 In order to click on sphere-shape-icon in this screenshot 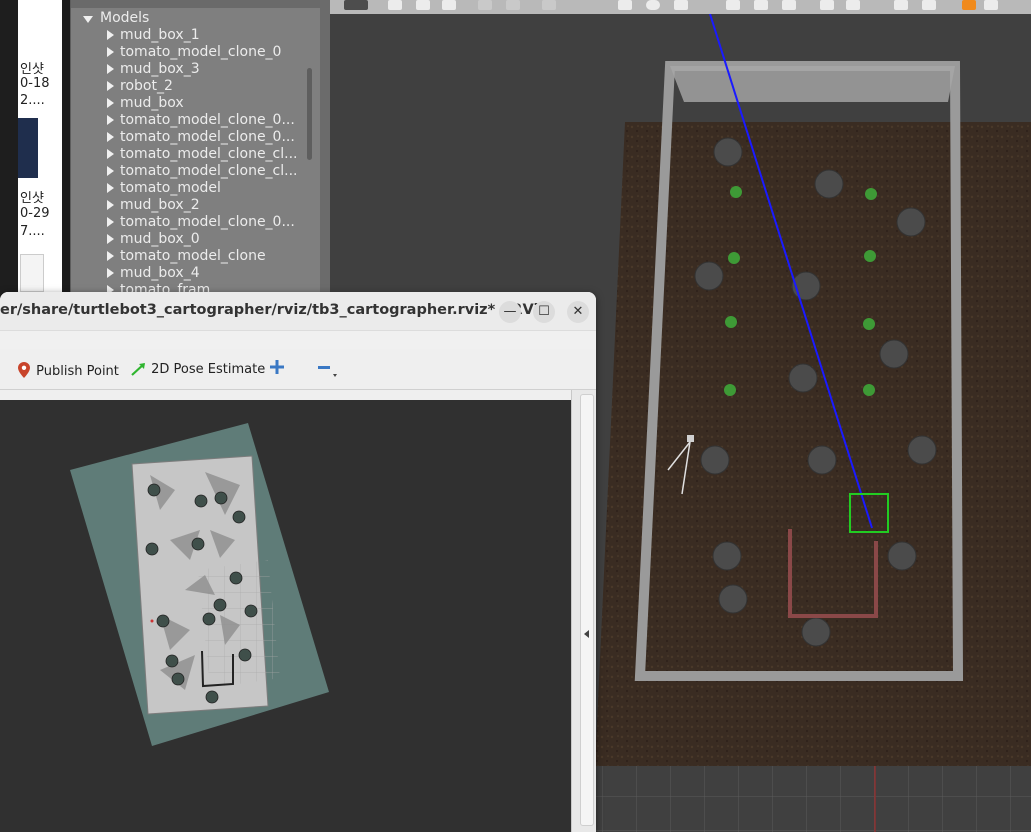, I will do `click(653, 5)`.